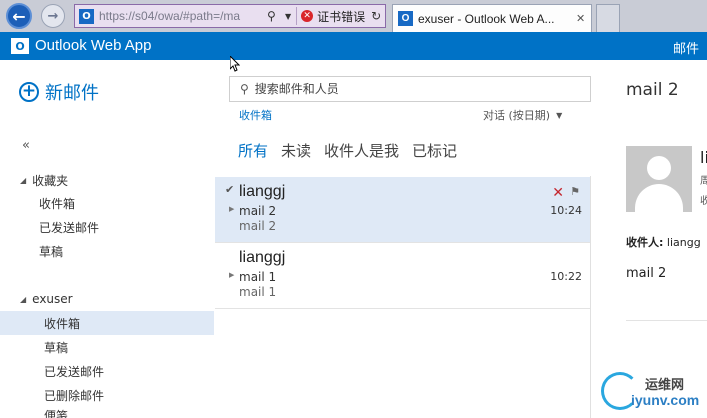  Describe the element at coordinates (107, 412) in the screenshot. I see `folder-item-notes: 便笺` at that location.